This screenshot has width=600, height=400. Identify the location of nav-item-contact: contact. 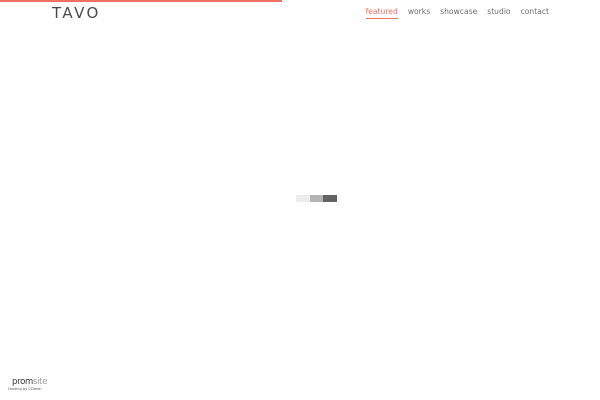
(535, 12).